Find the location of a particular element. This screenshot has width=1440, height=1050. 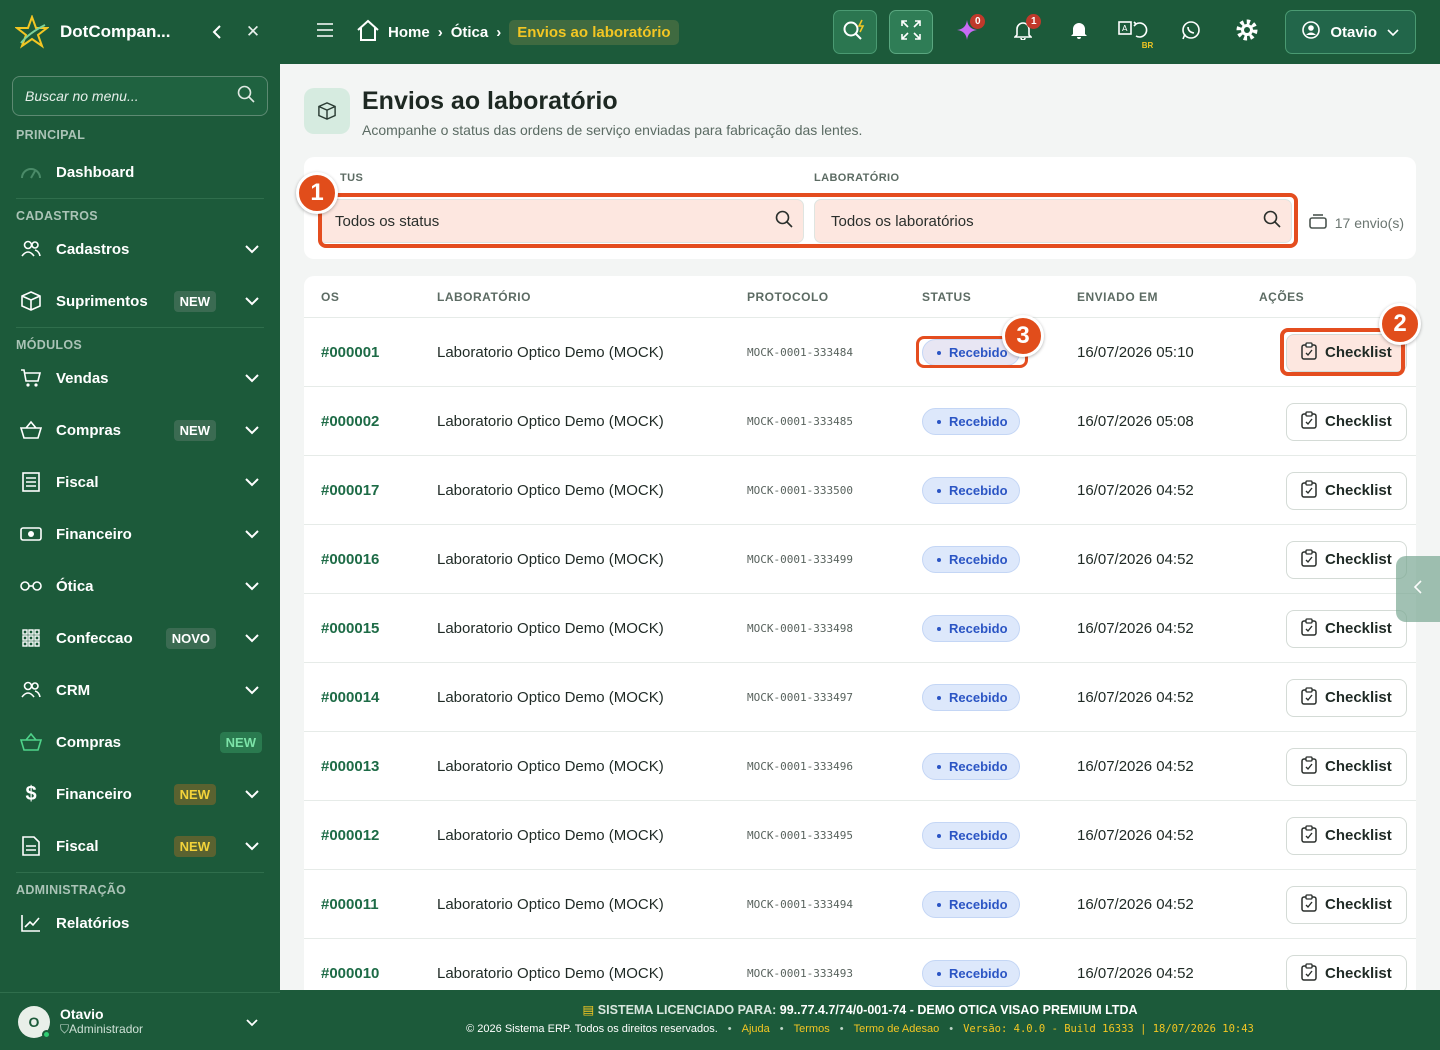

user-menu-name: Otavio is located at coordinates (1353, 32).